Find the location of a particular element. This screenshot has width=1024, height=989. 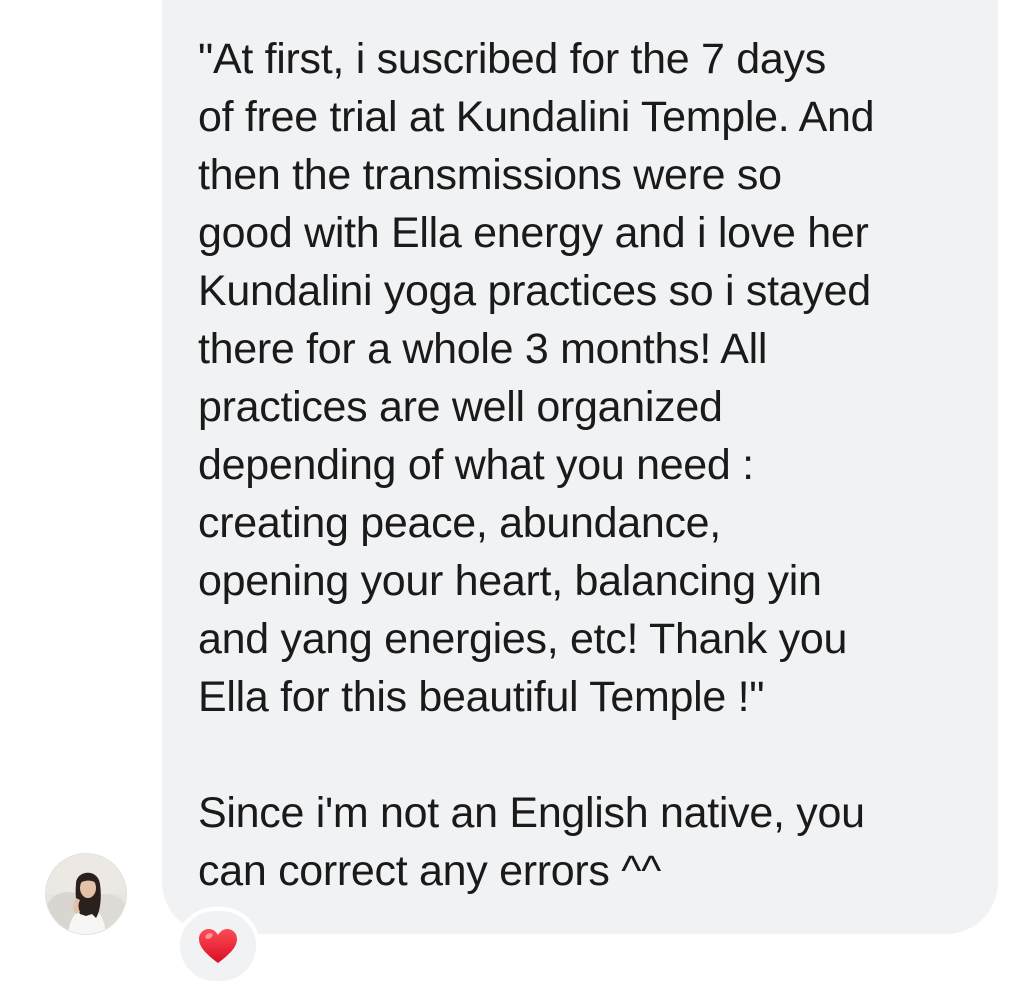

reaction-badge is located at coordinates (218, 946).